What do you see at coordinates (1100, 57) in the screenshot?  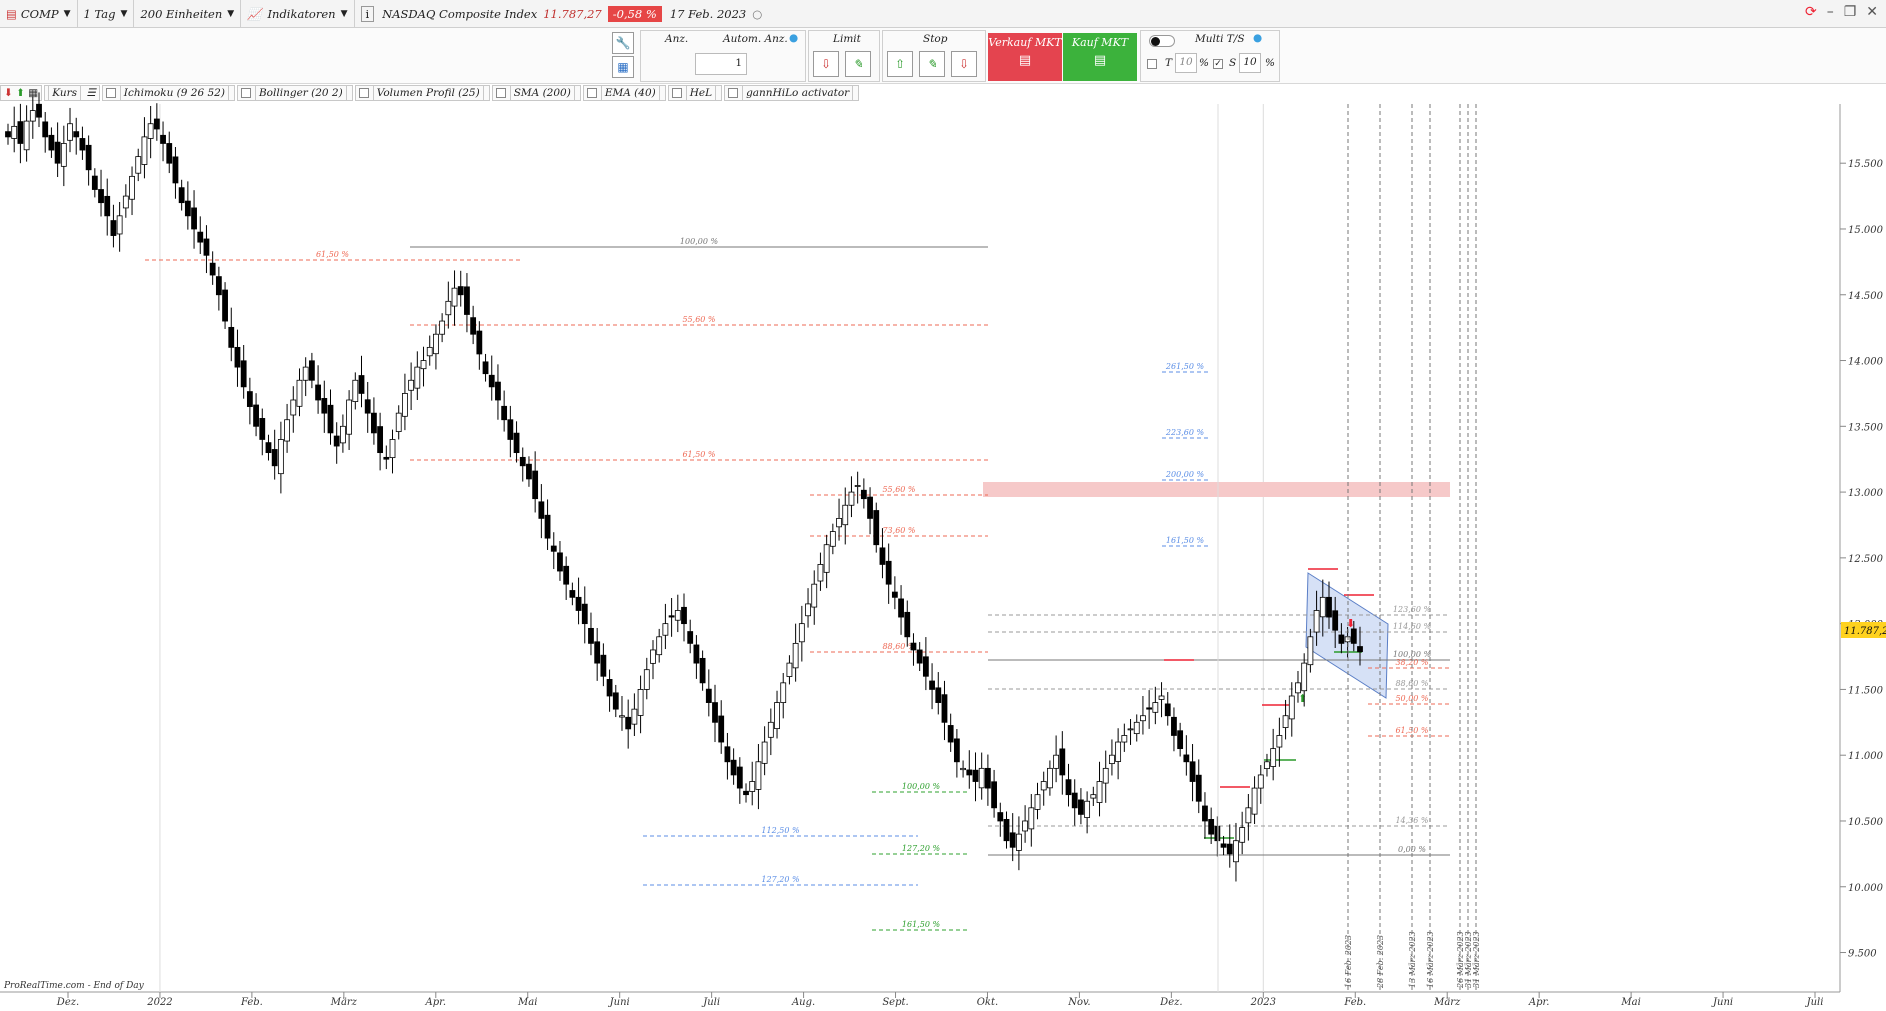 I see `buy-market-button: Kauf MKT ▤` at bounding box center [1100, 57].